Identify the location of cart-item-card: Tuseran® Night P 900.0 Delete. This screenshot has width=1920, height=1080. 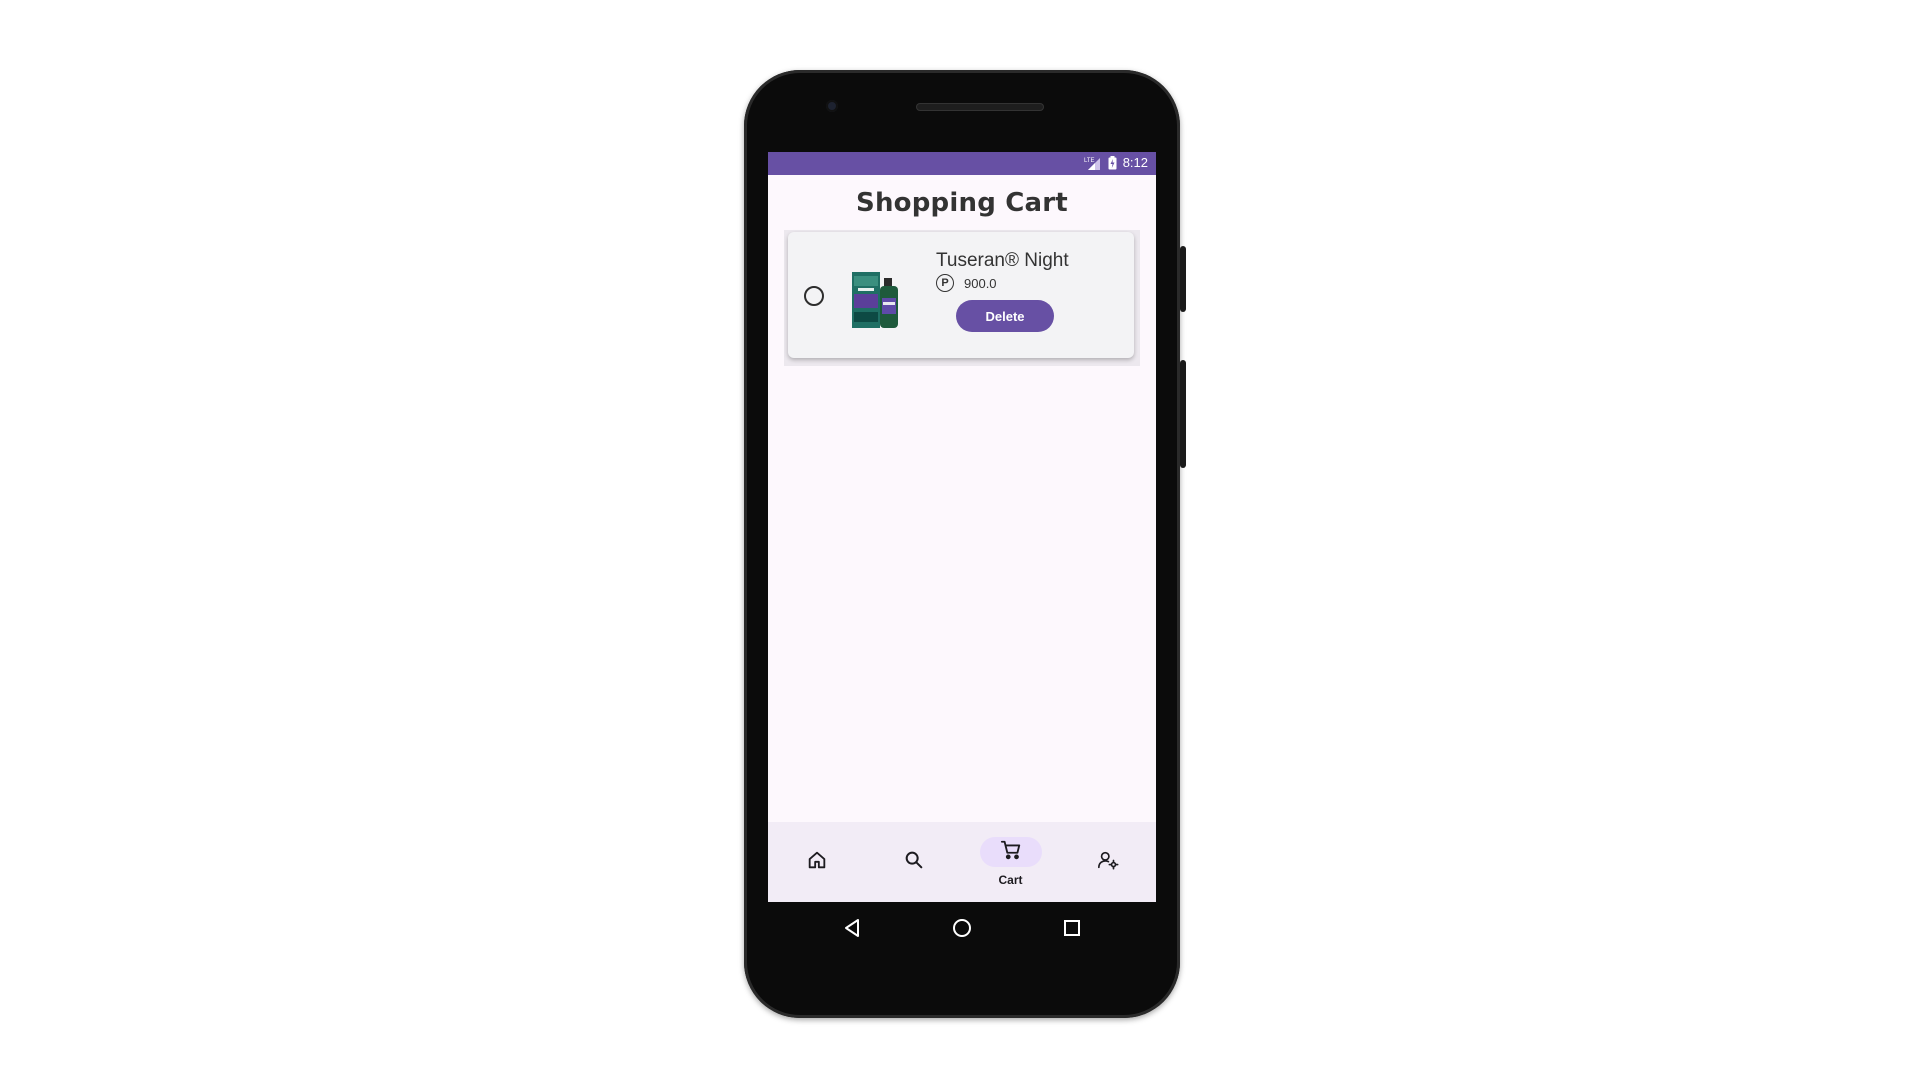
(961, 295).